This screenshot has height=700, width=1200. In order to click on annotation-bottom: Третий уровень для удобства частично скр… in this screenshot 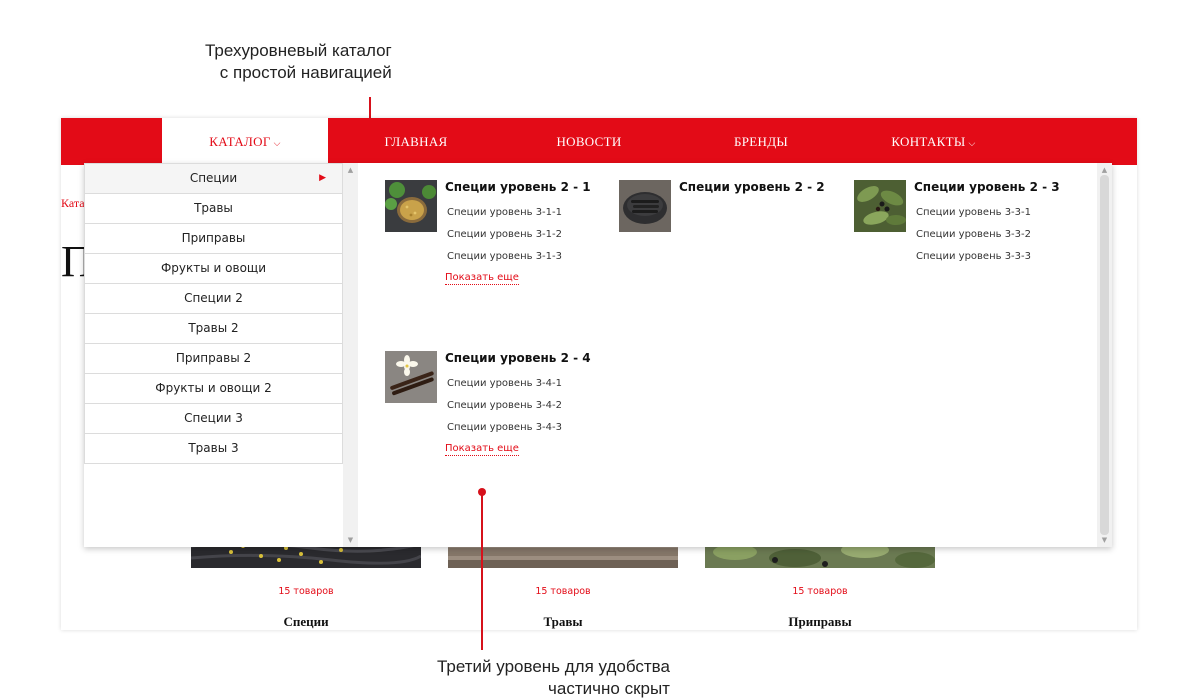, I will do `click(553, 678)`.